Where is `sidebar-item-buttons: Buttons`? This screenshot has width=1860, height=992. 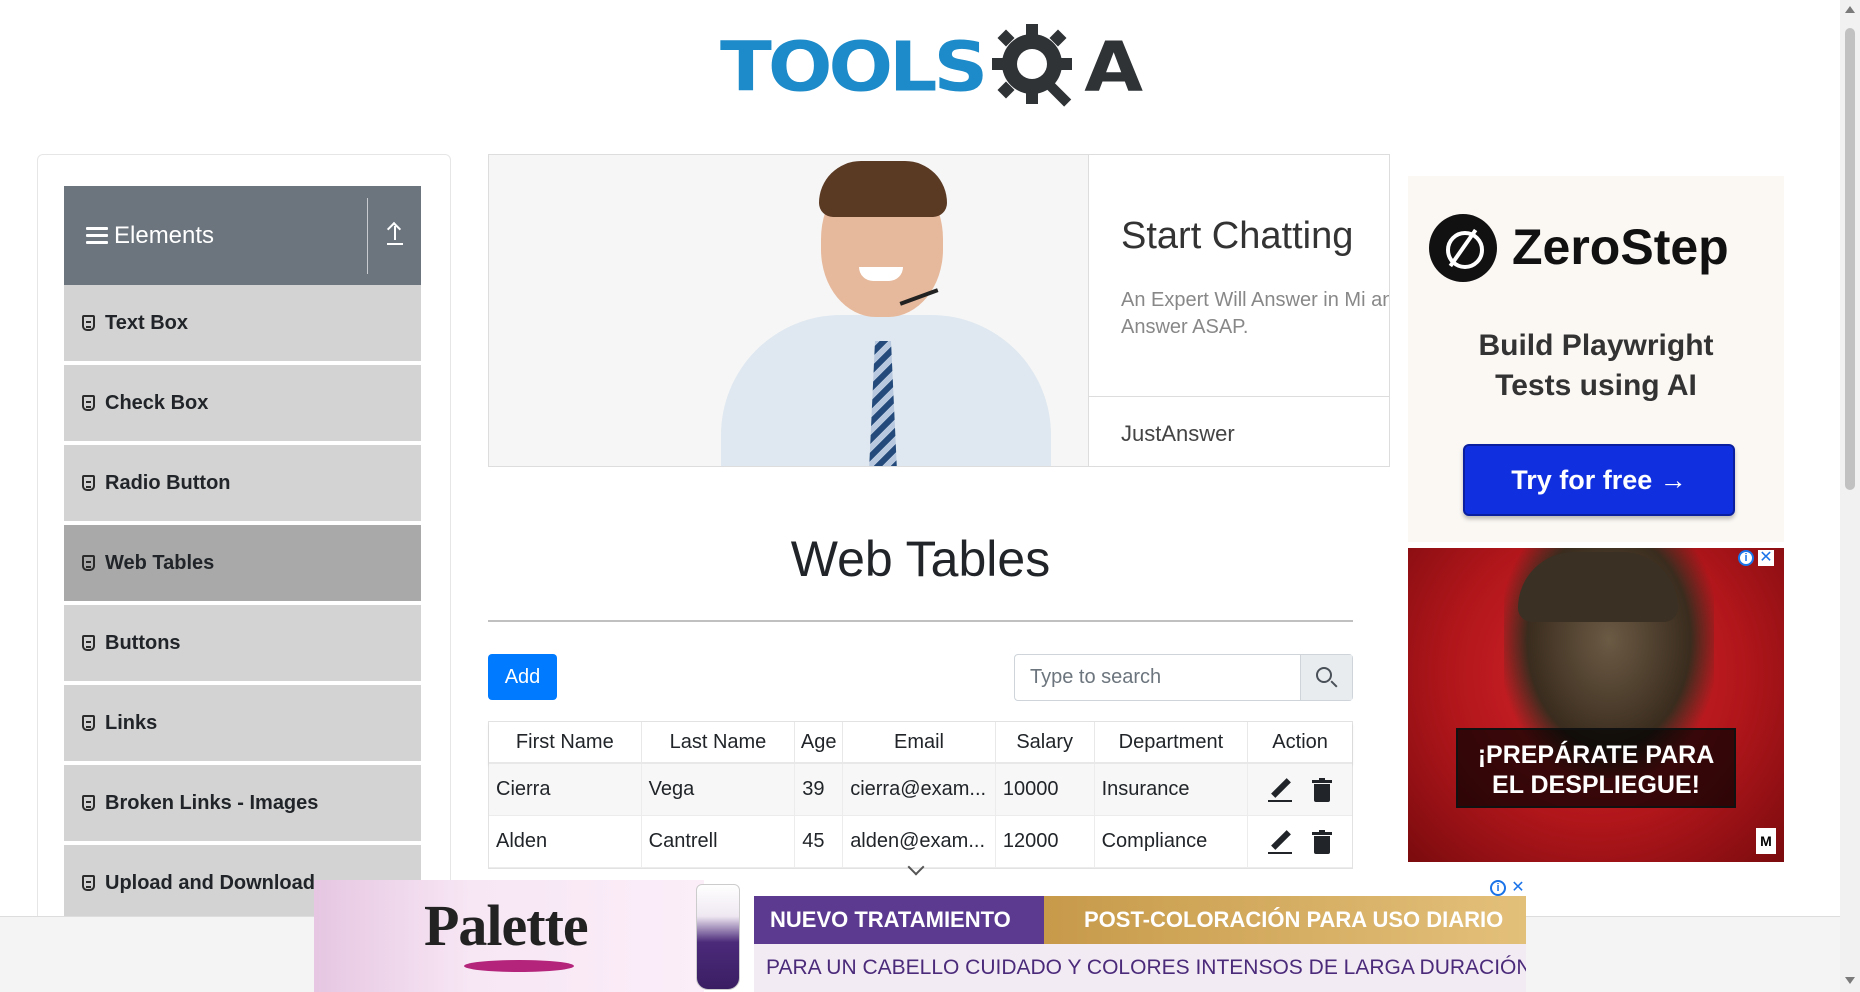
sidebar-item-buttons: Buttons is located at coordinates (242, 644).